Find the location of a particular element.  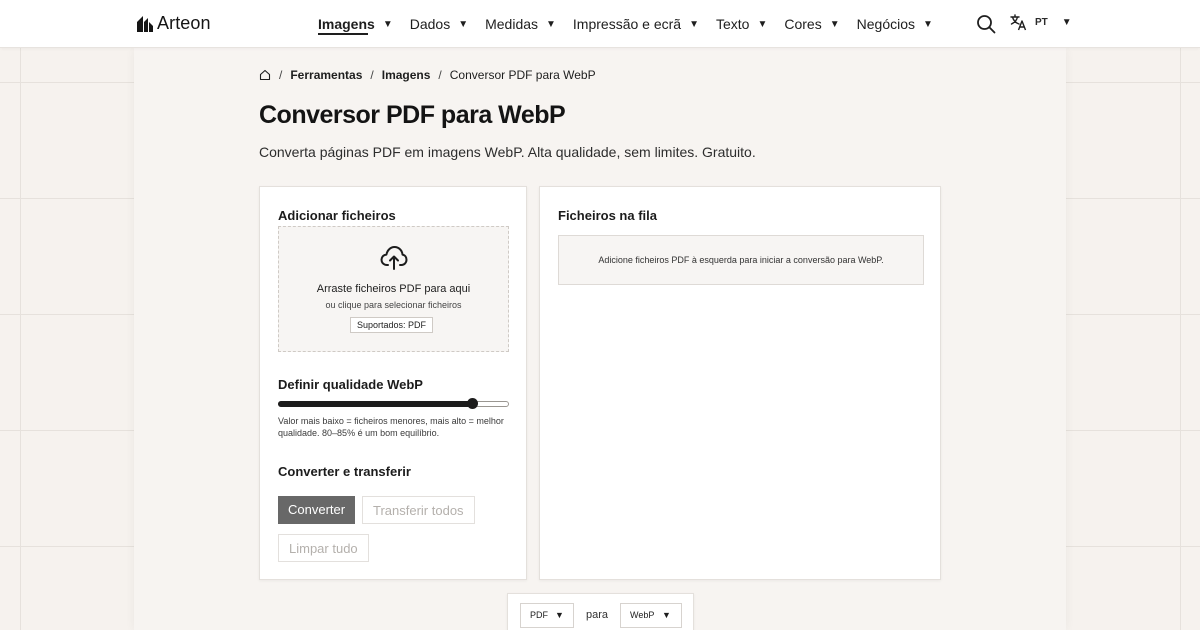

nav-label: Medidas is located at coordinates (512, 24).